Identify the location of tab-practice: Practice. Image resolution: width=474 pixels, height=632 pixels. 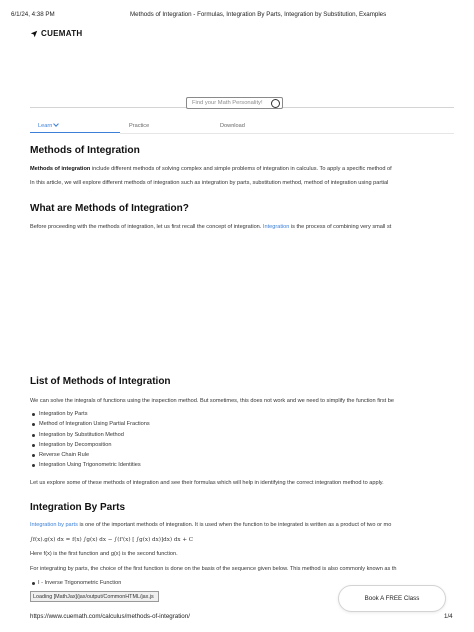
(139, 126).